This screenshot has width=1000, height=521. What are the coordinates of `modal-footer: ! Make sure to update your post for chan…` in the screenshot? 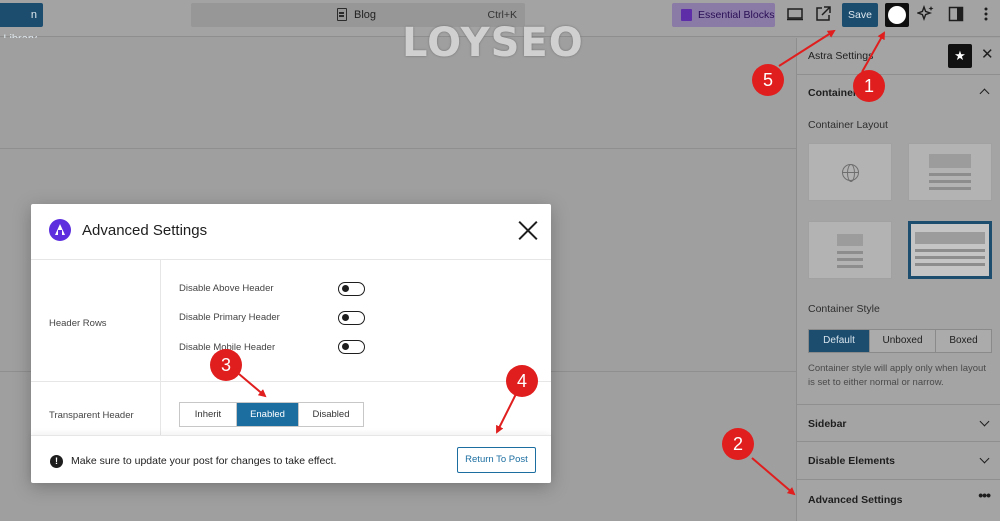 It's located at (291, 459).